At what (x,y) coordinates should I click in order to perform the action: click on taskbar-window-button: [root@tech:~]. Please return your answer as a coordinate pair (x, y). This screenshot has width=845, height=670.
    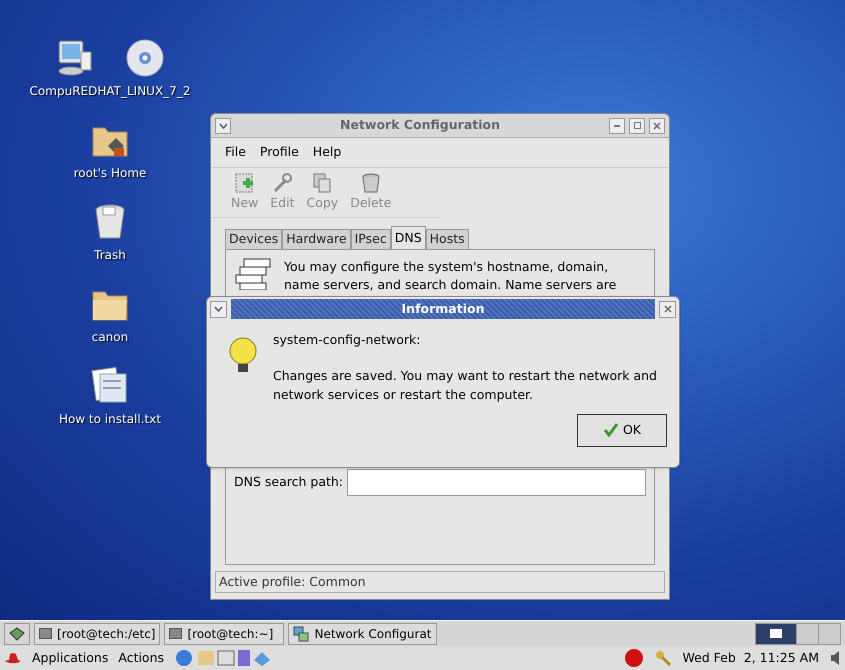
    Looking at the image, I should click on (224, 633).